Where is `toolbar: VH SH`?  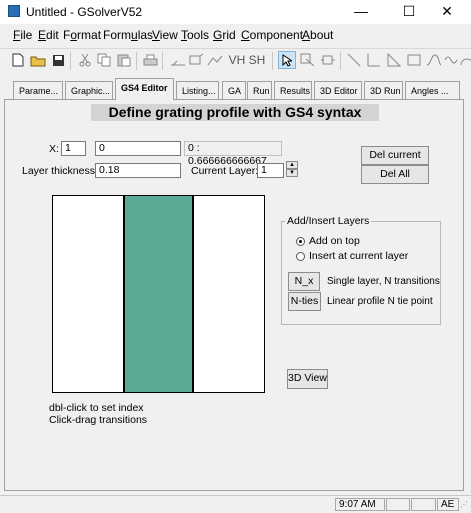
toolbar: VH SH is located at coordinates (235, 60).